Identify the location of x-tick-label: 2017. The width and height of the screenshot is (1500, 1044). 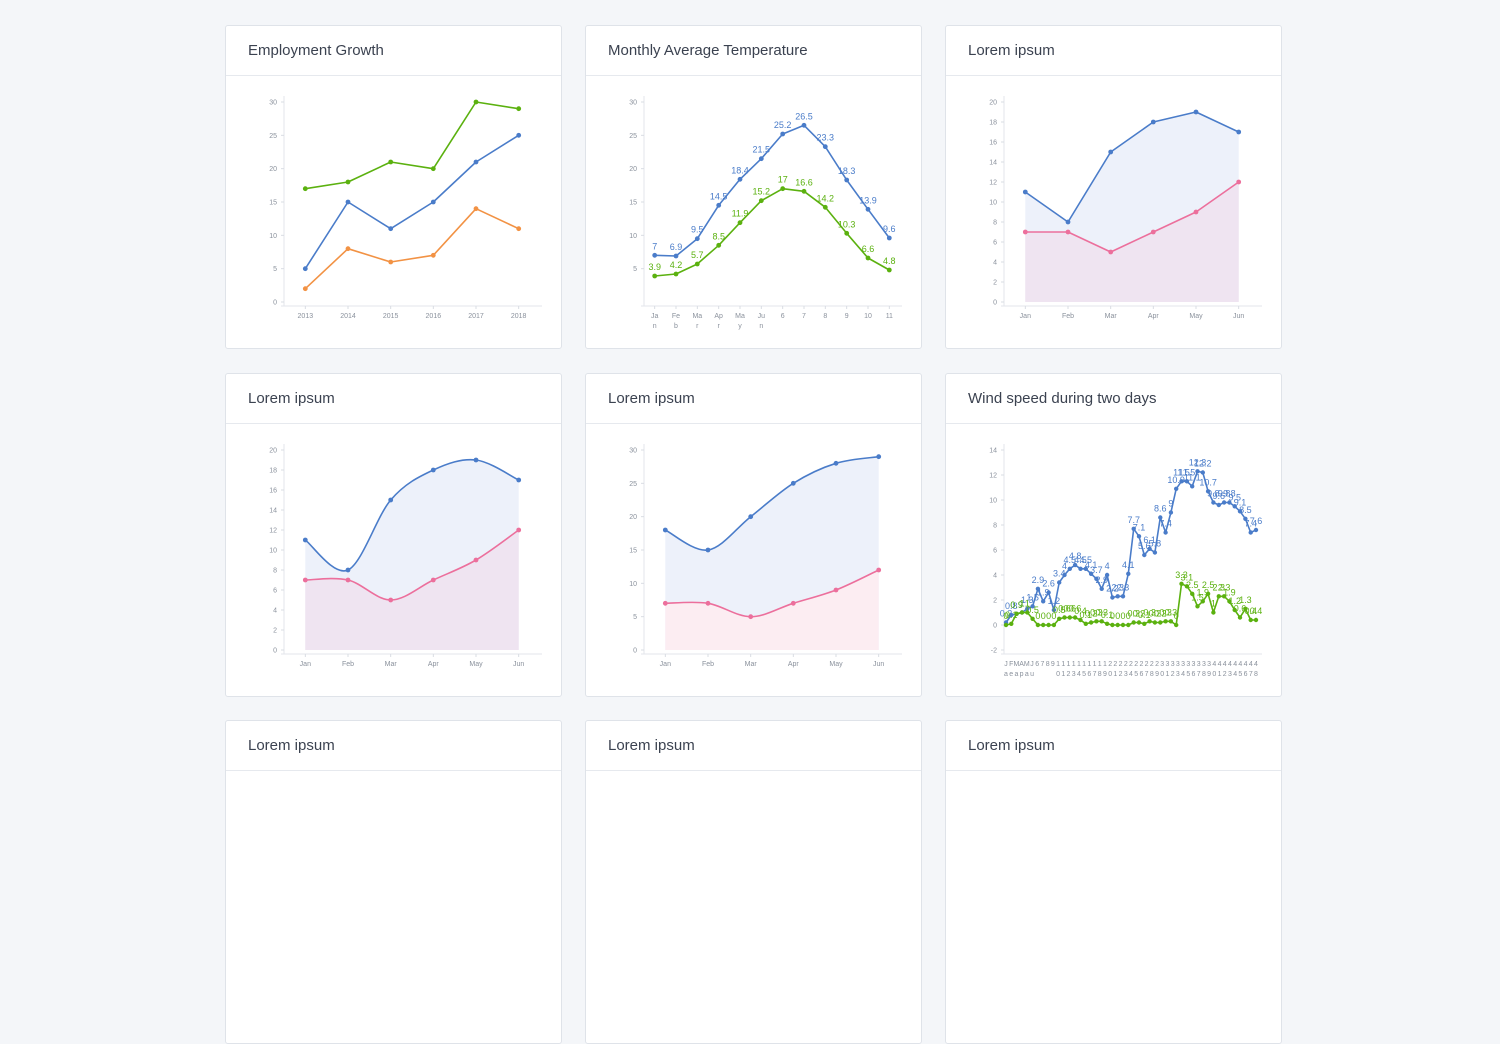
(476, 316).